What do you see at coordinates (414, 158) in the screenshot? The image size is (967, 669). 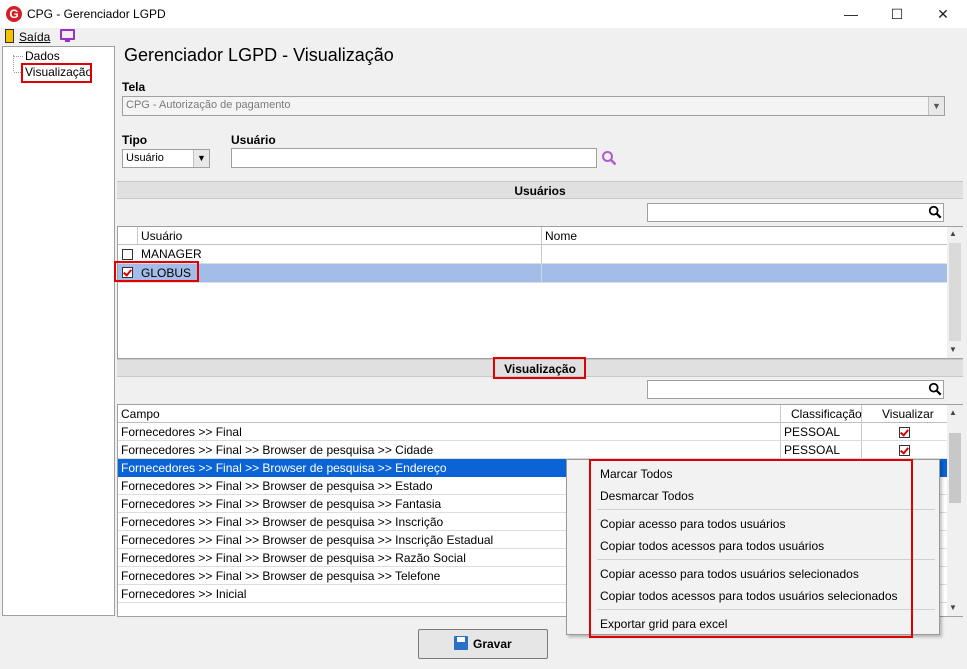 I see `usuario-input` at bounding box center [414, 158].